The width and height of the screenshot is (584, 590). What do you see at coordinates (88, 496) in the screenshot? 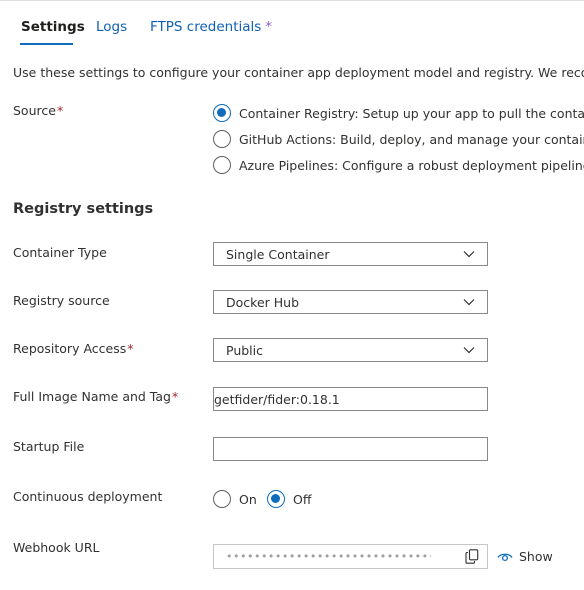
I see `continuous-deployment-label: Continuous deployment` at bounding box center [88, 496].